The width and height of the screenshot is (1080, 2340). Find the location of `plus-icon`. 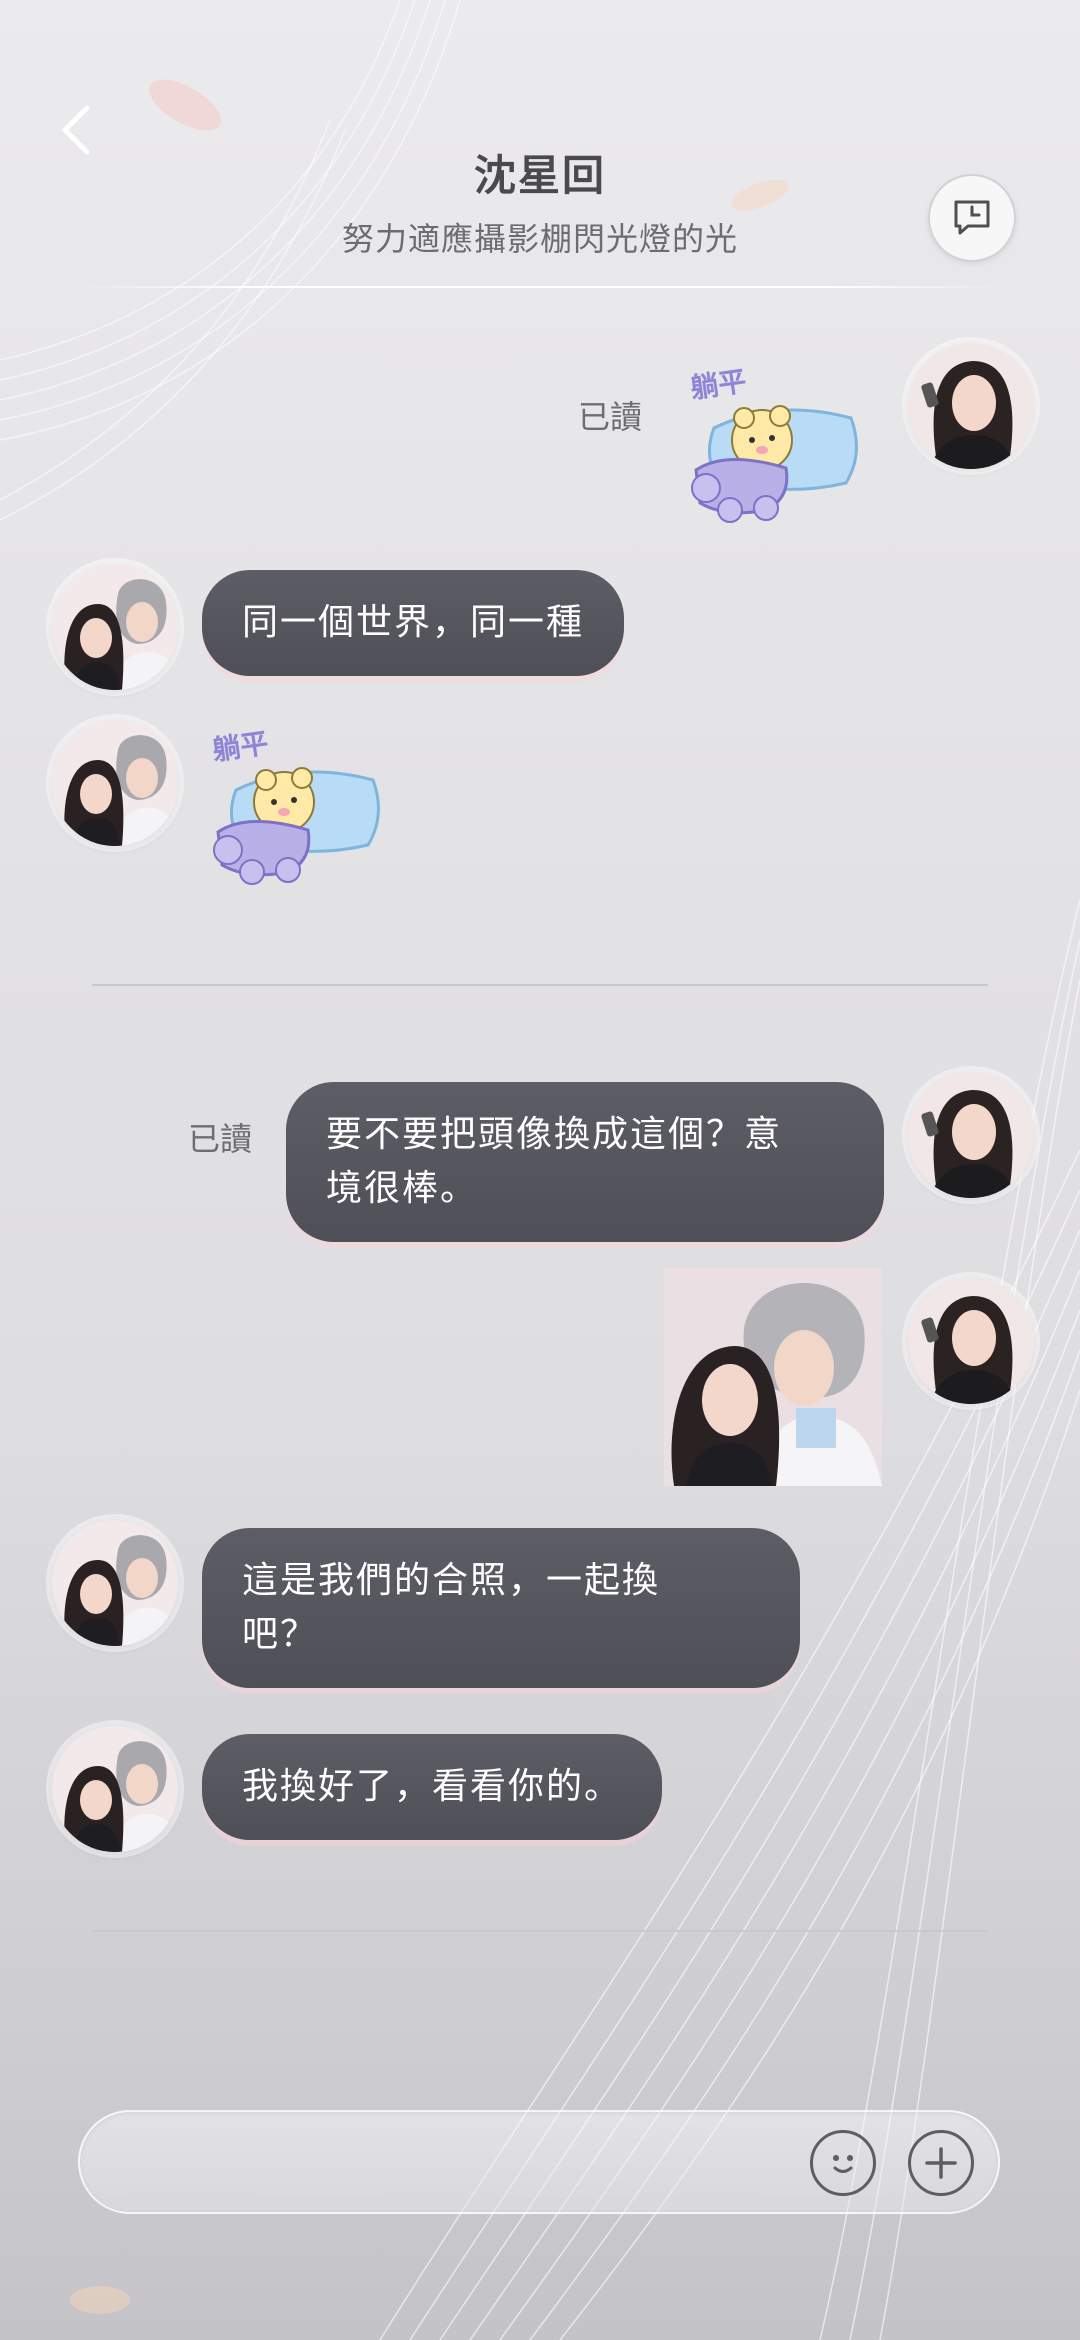

plus-icon is located at coordinates (941, 2163).